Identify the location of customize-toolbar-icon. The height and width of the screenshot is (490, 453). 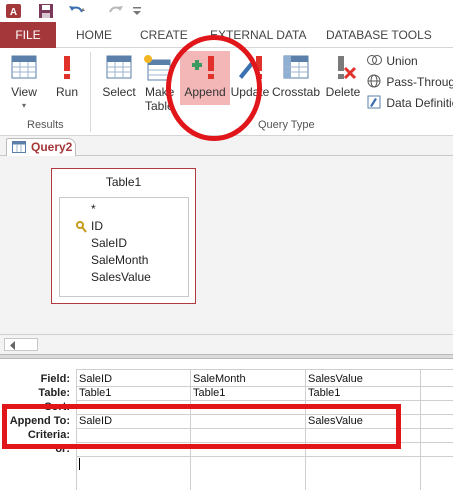
(138, 11).